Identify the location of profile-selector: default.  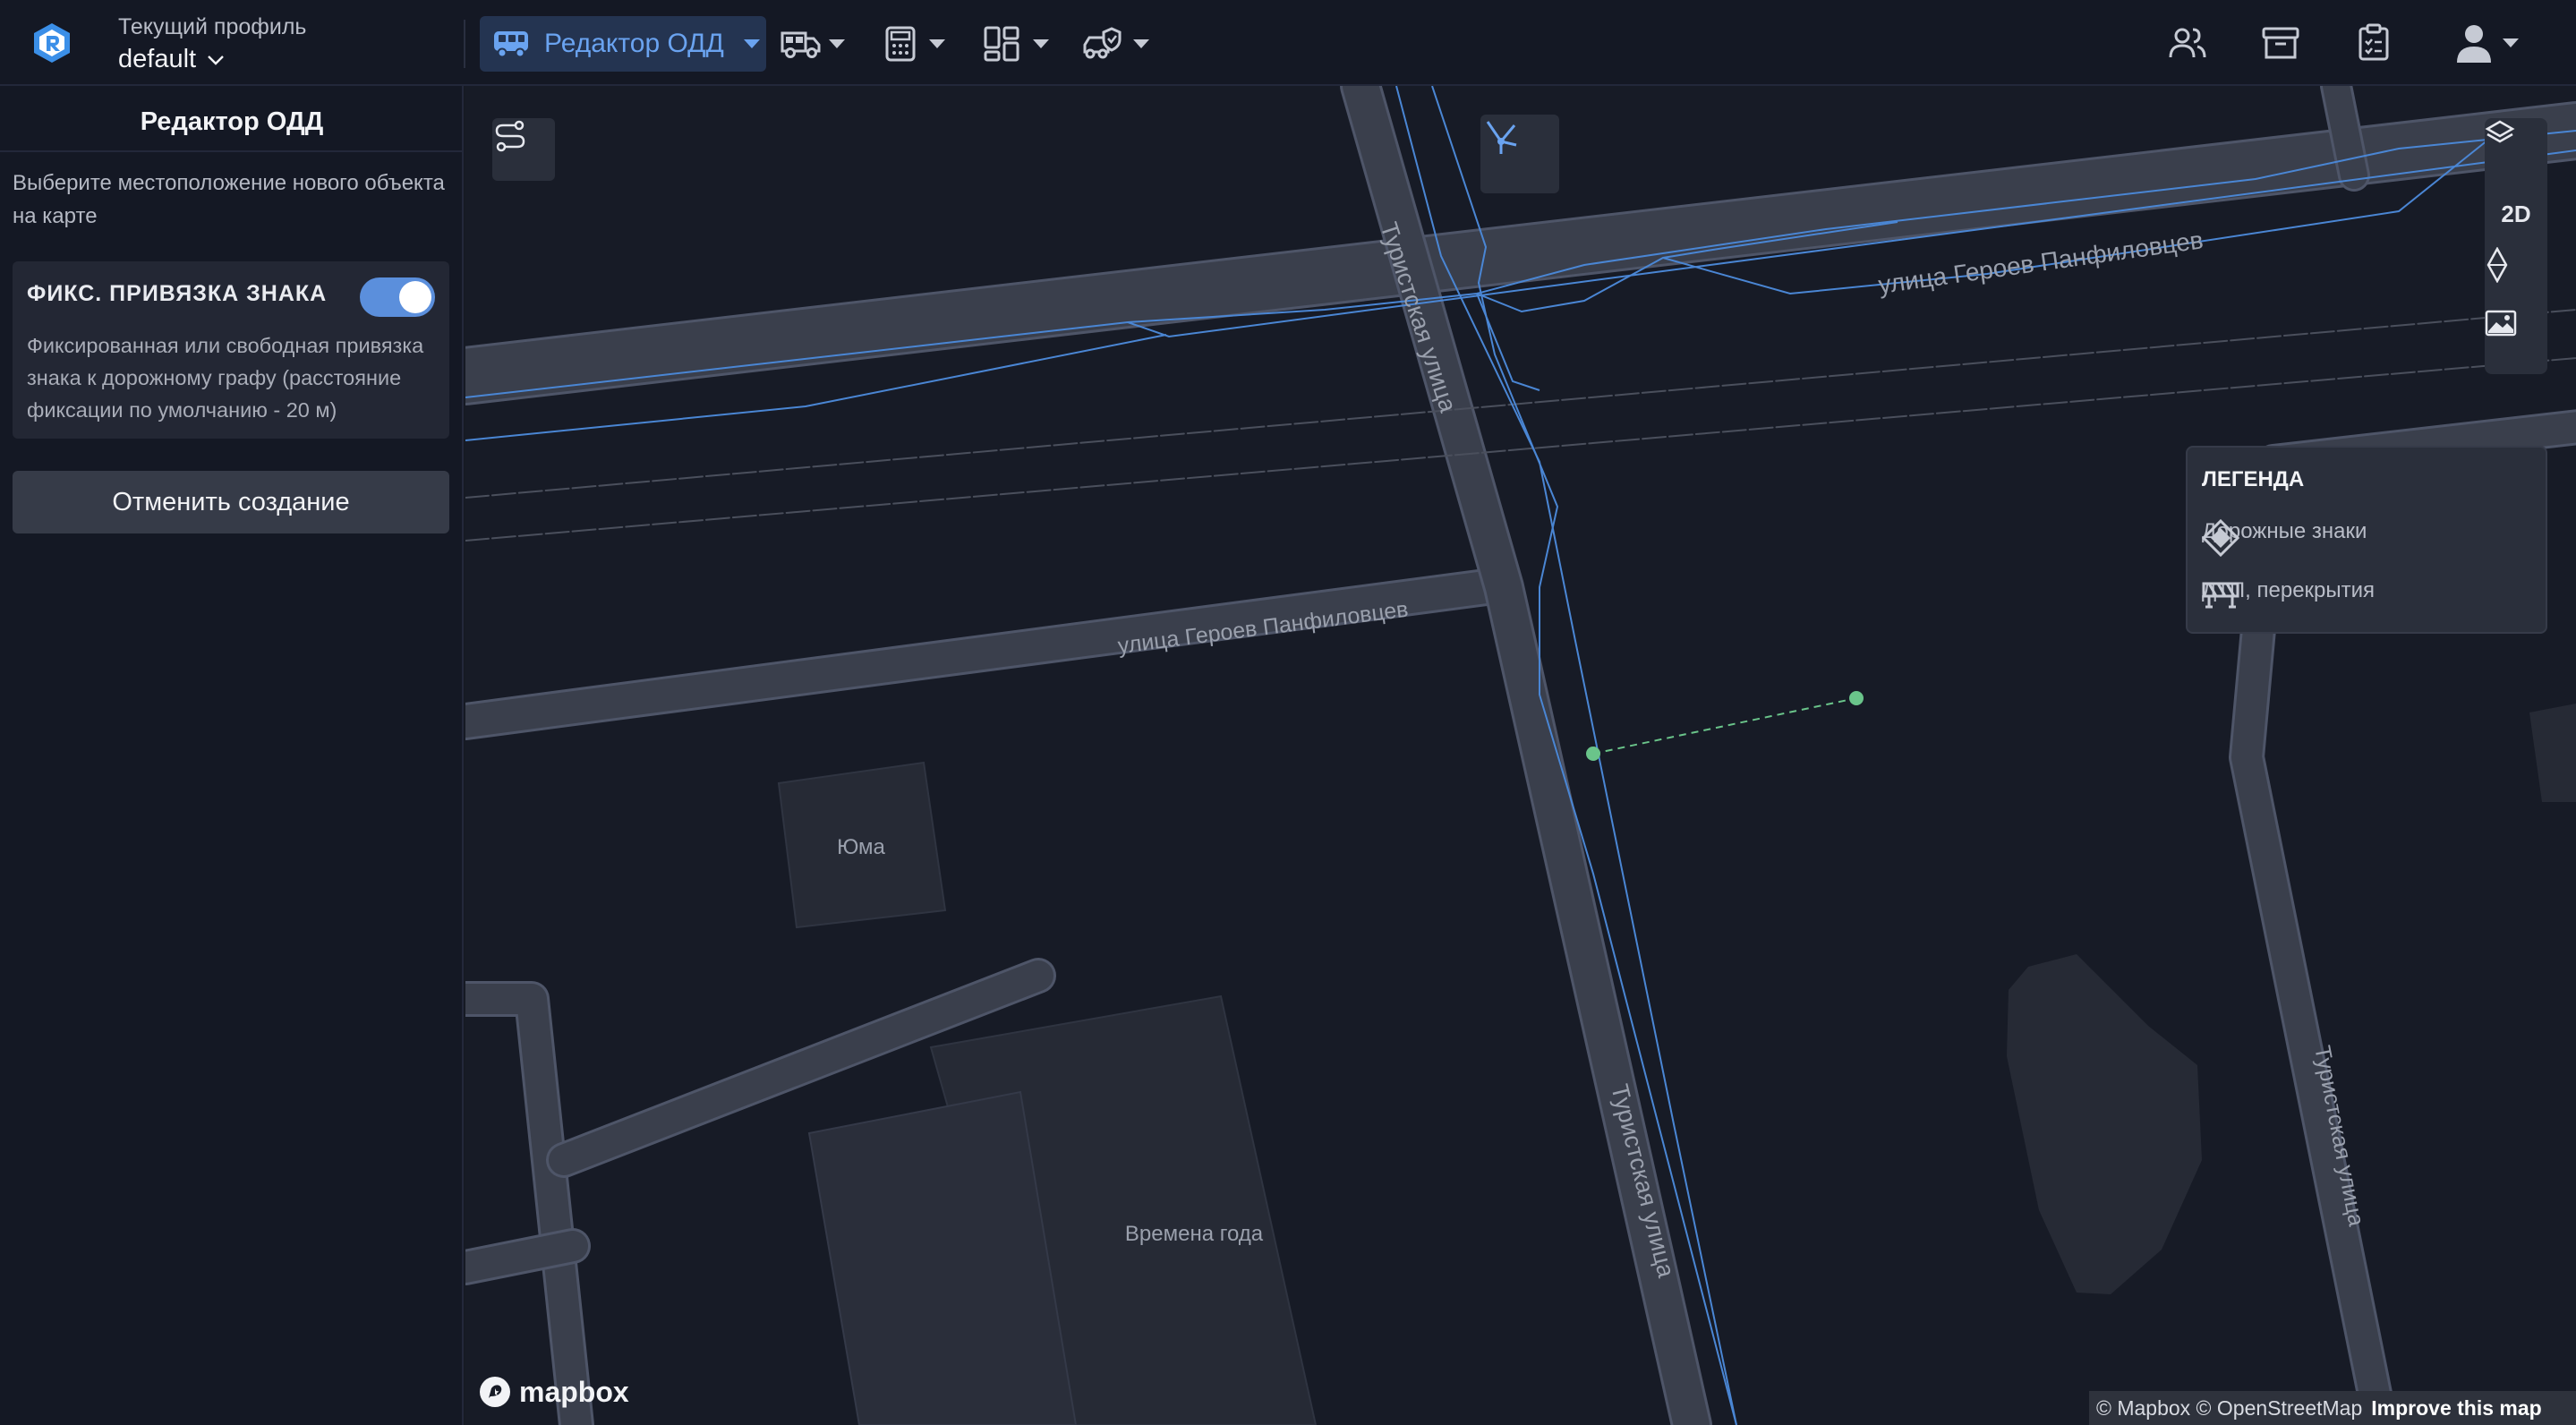
(171, 60).